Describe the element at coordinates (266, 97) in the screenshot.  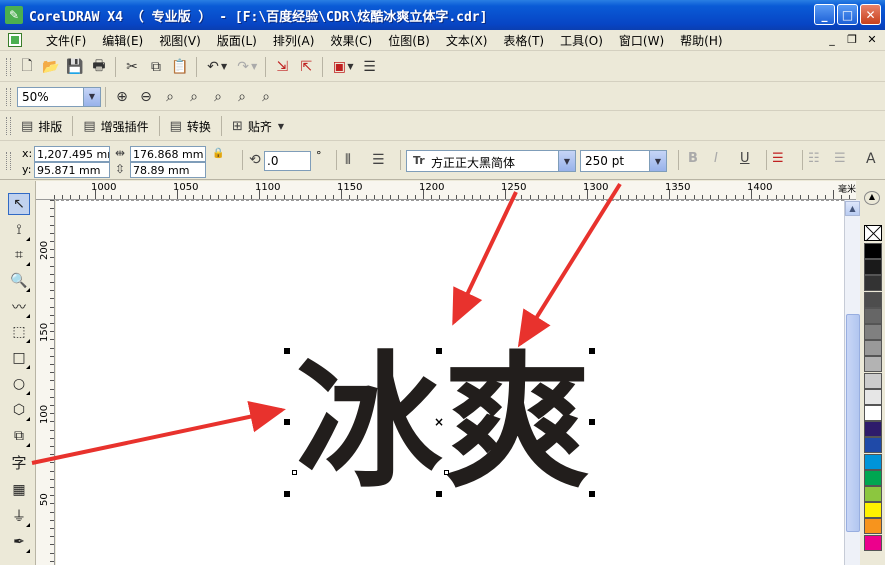
I see `zoom-height-icon: ⌕` at that location.